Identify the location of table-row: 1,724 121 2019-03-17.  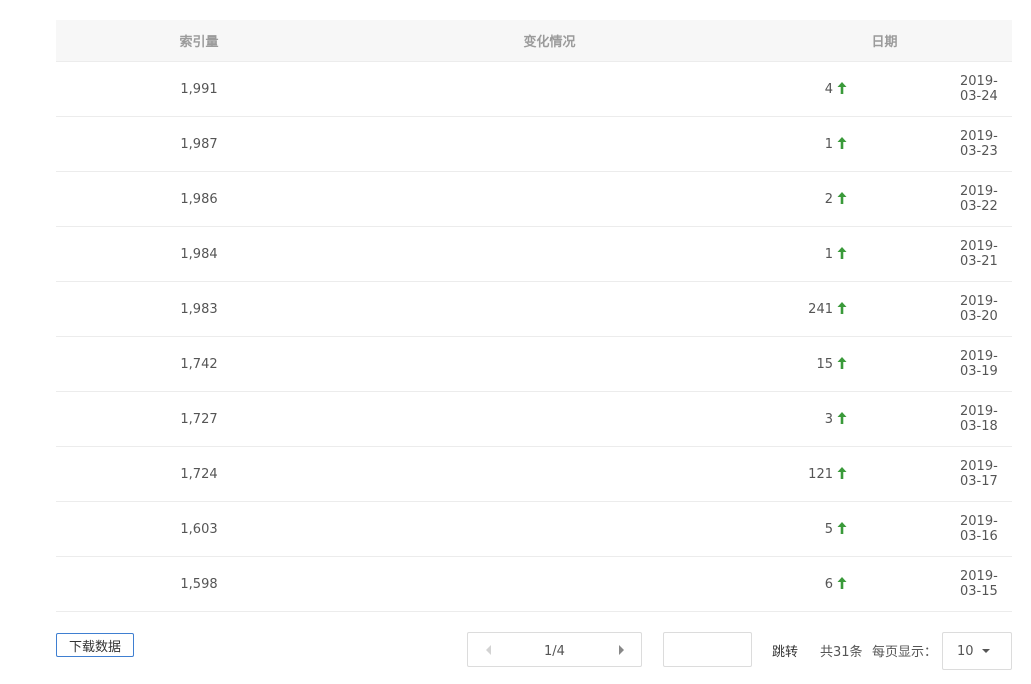
(534, 474).